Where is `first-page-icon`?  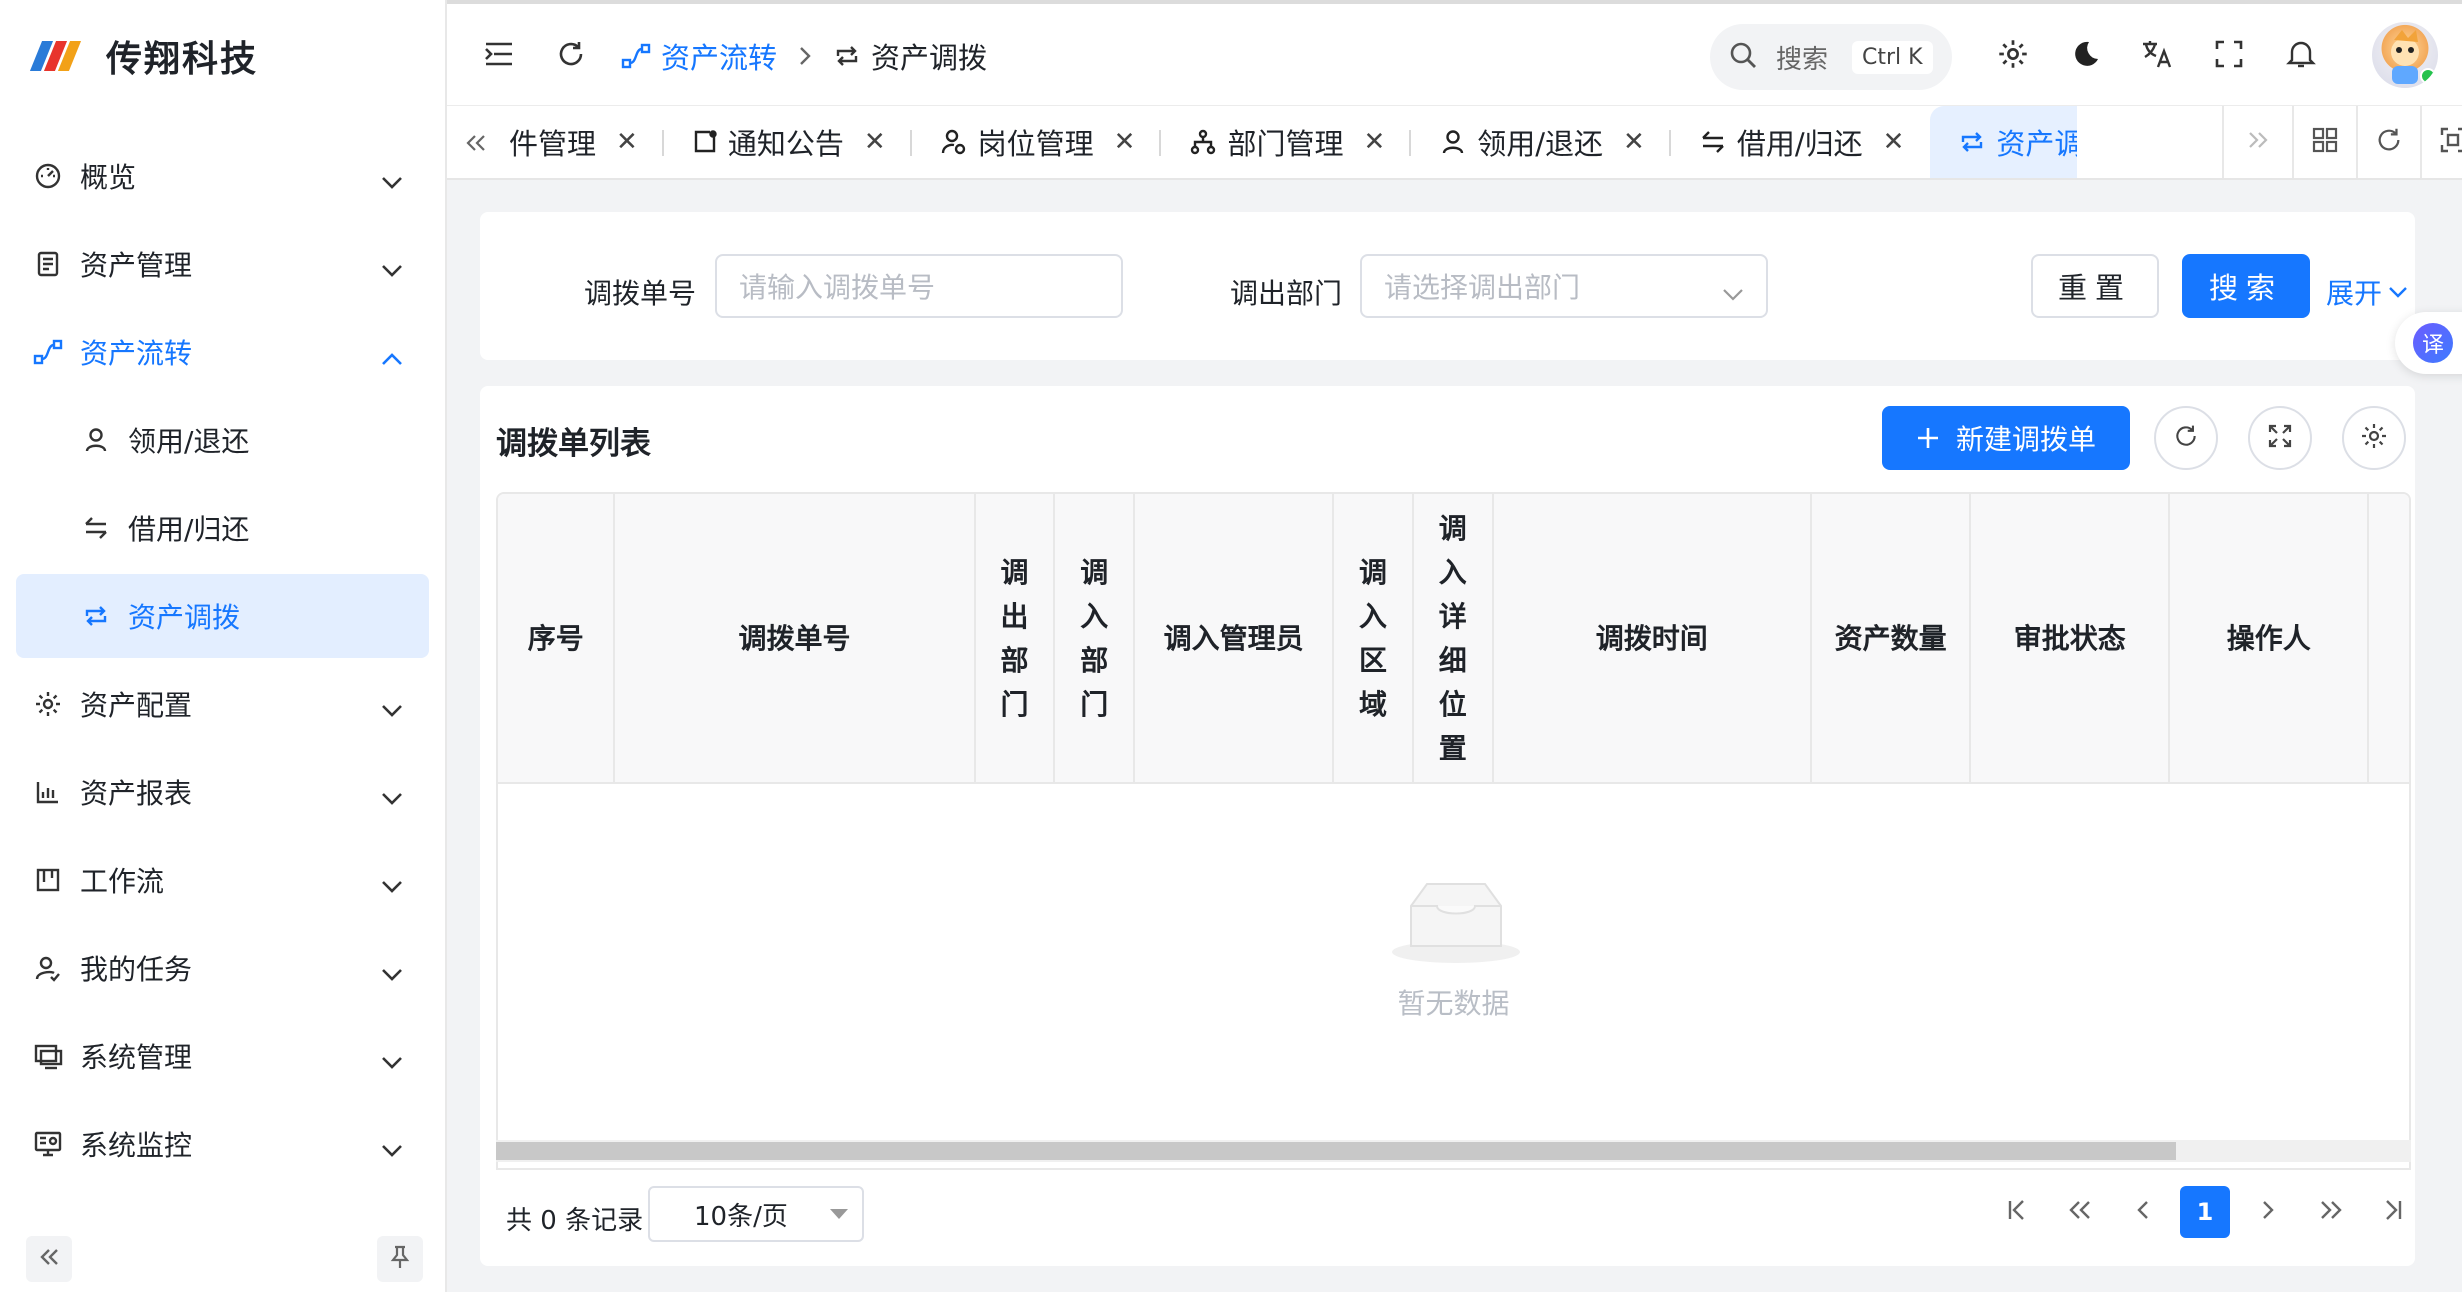
first-page-icon is located at coordinates (2017, 1212).